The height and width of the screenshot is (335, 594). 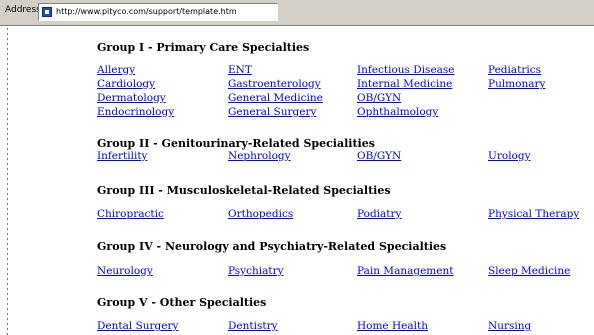 I want to click on link-endocrinology: Endocrinology, so click(x=135, y=112).